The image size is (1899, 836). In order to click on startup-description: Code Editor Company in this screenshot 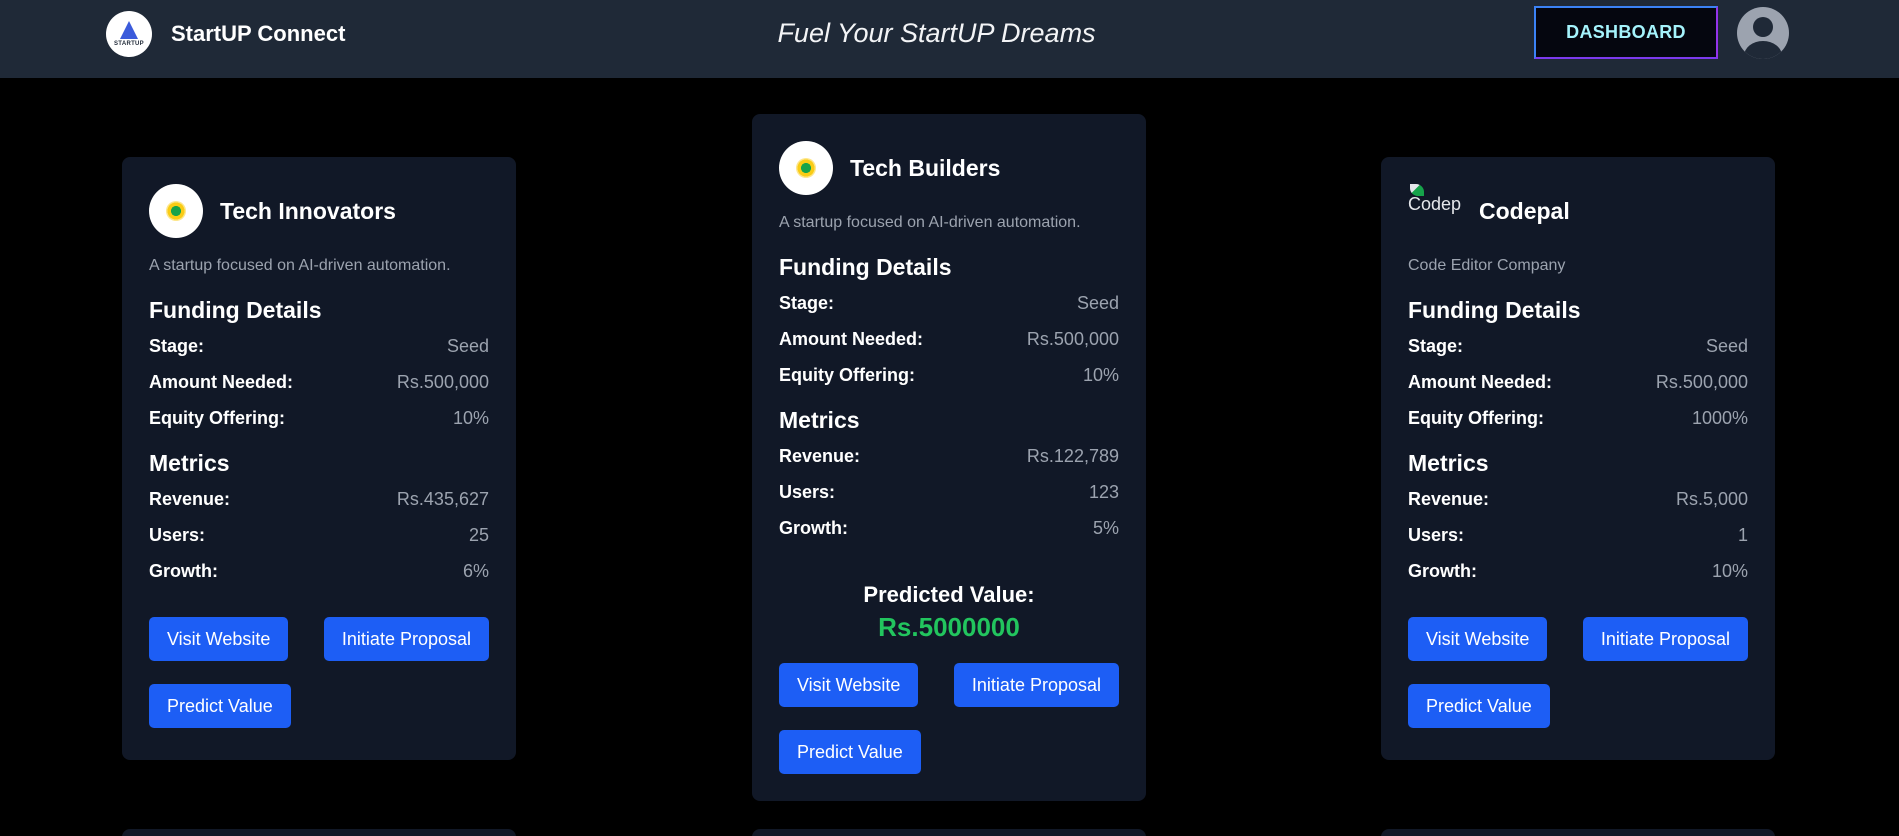, I will do `click(1487, 265)`.